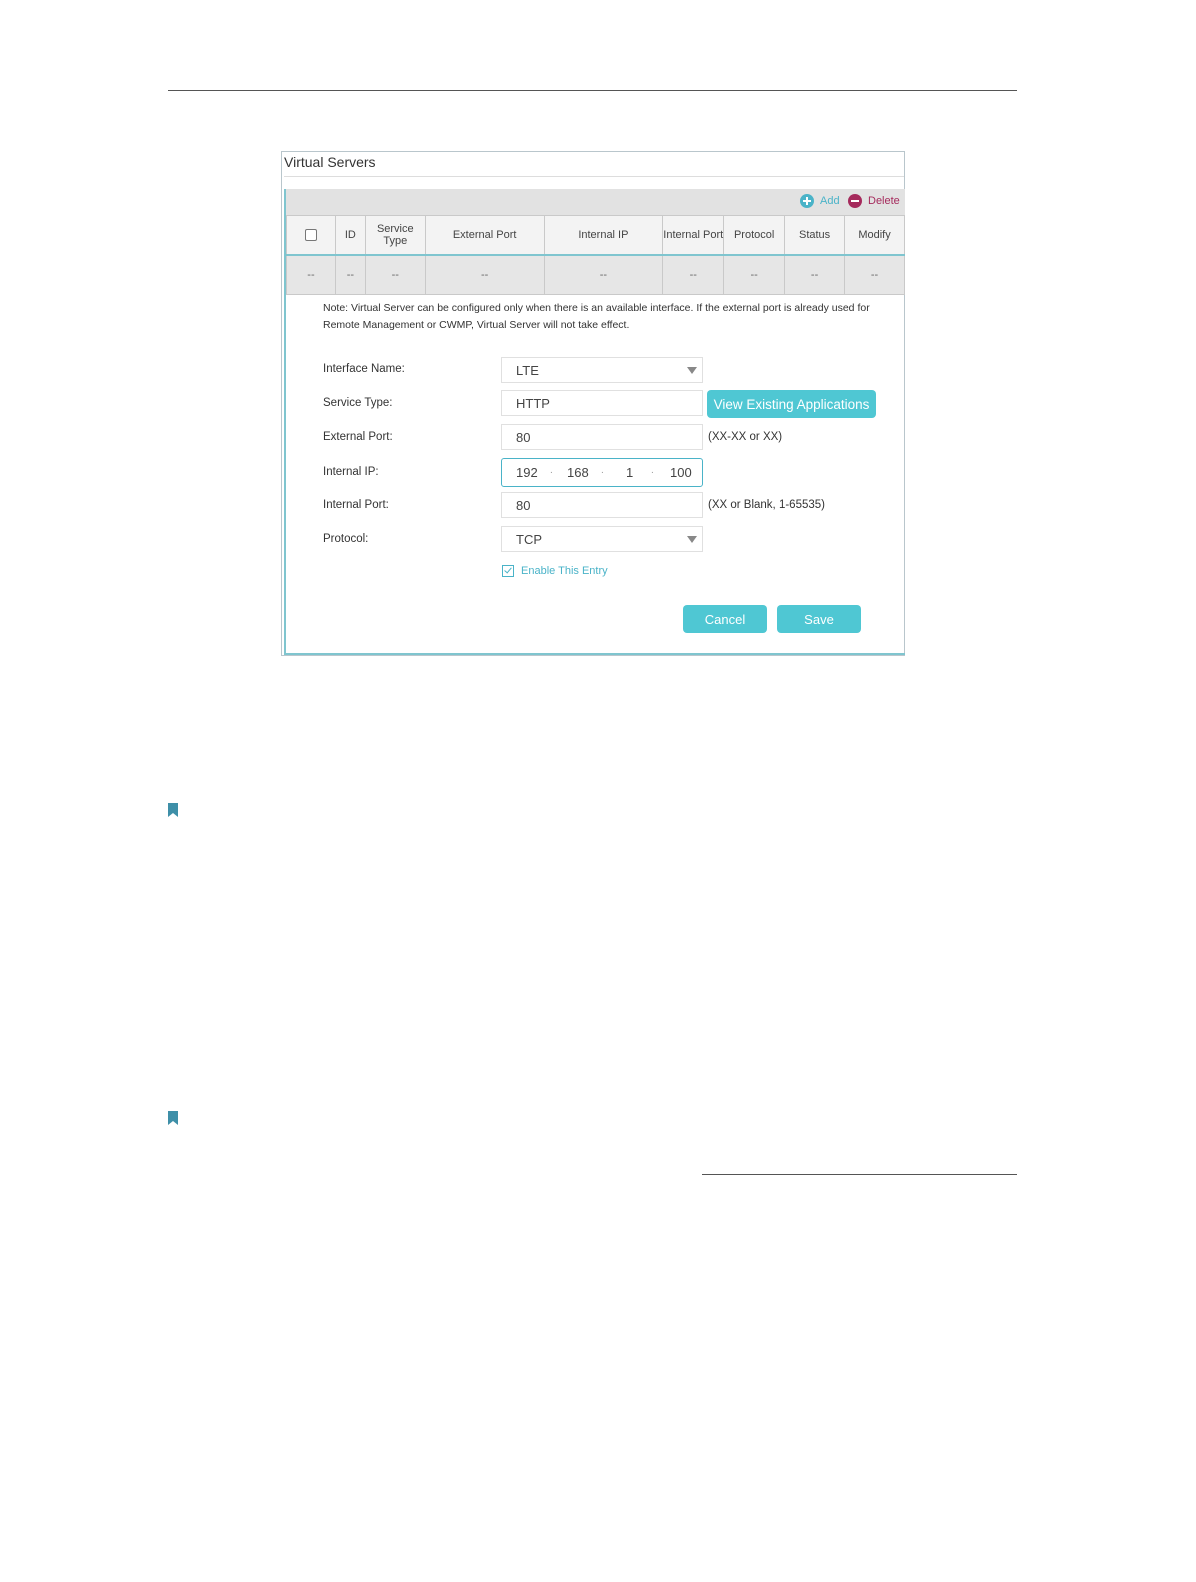 Image resolution: width=1196 pixels, height=1582 pixels. Describe the element at coordinates (508, 571) in the screenshot. I see `enable-entry-checkbox` at that location.